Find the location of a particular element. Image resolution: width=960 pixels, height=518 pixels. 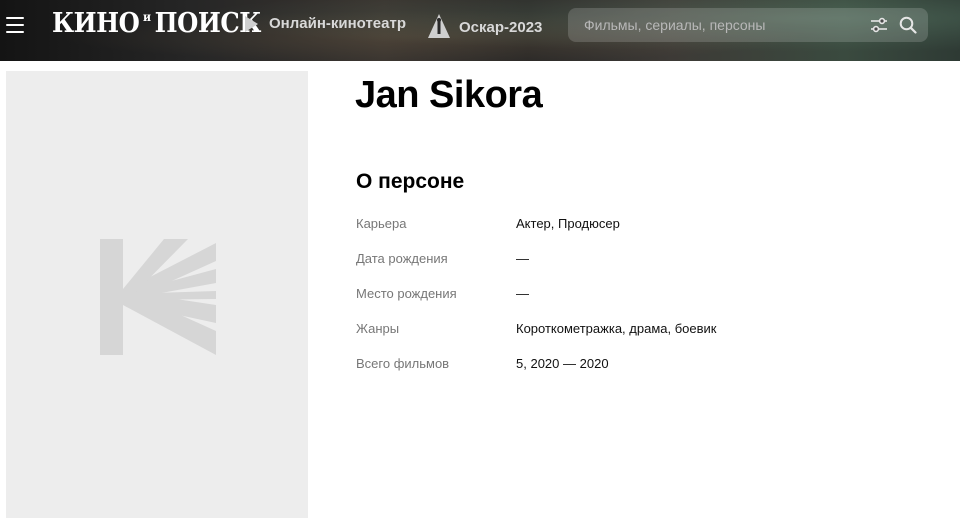

search-bar is located at coordinates (748, 25).